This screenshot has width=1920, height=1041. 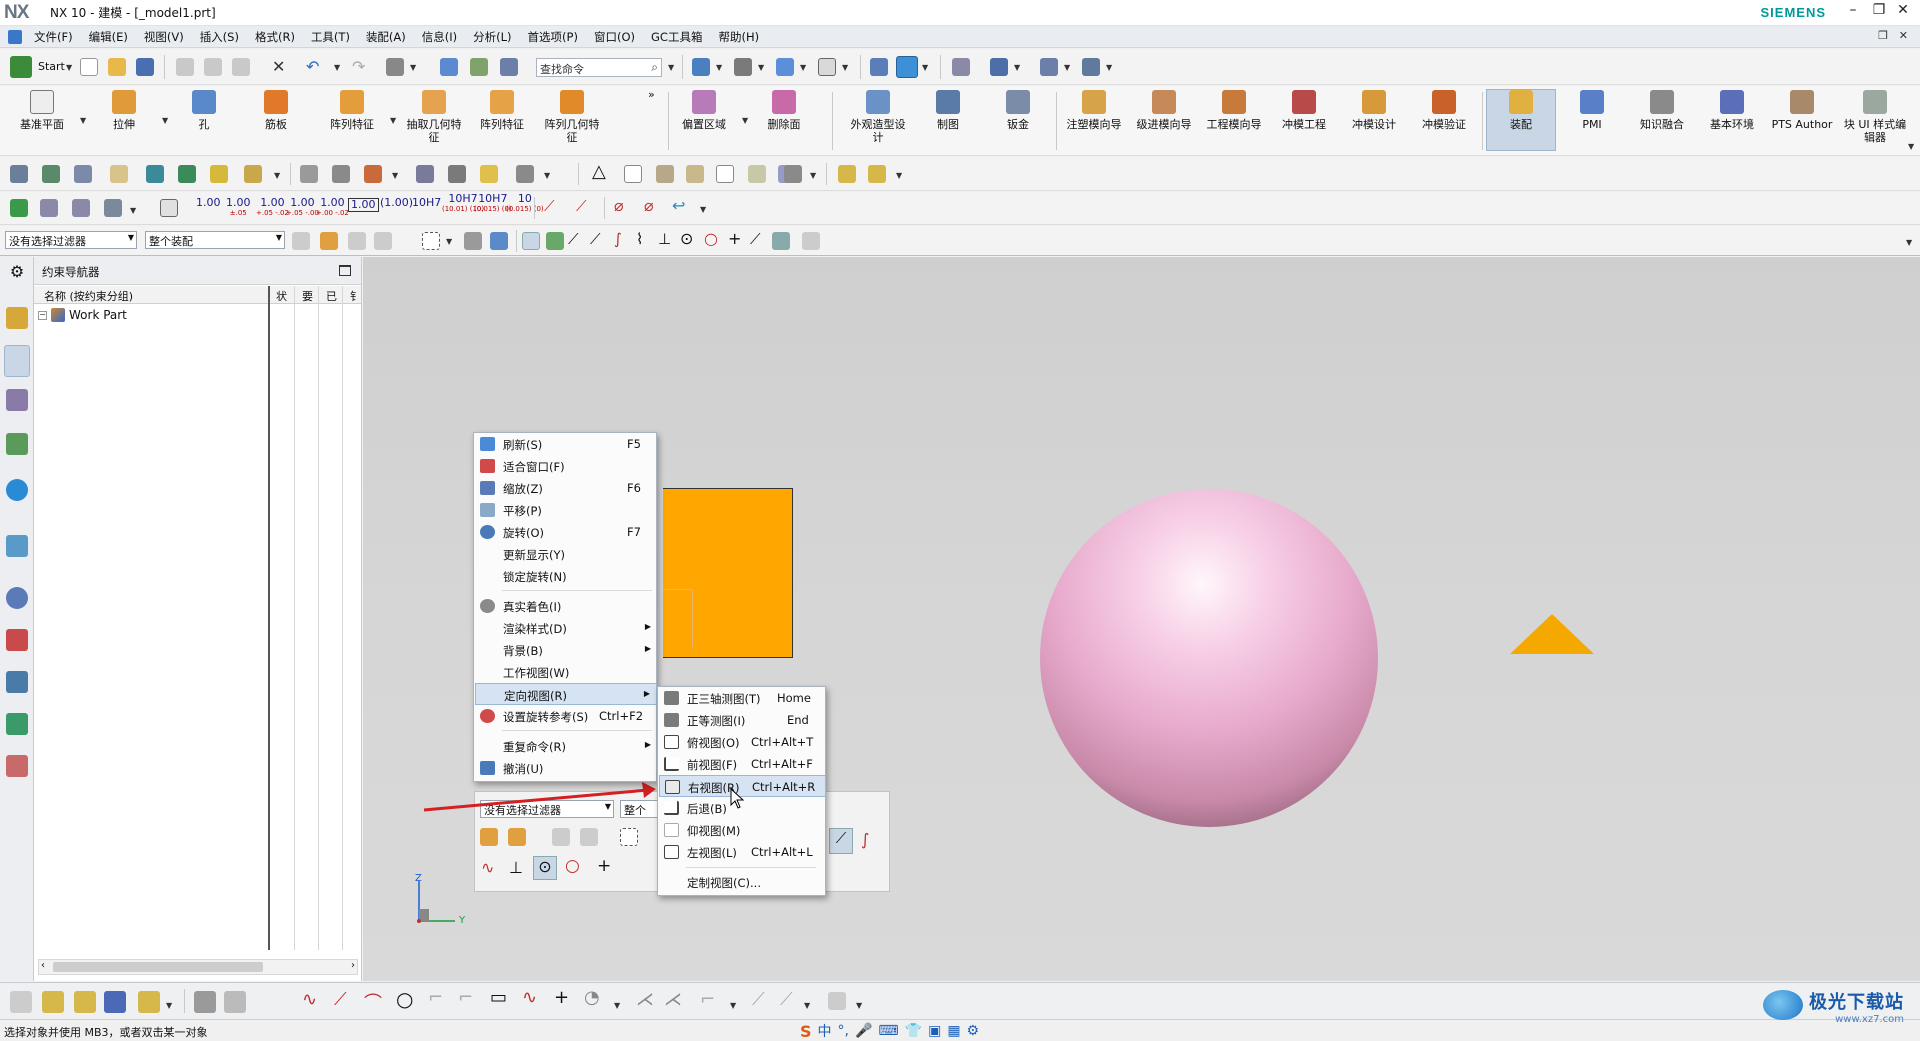 I want to click on snap-point-icon, so click(x=531, y=241).